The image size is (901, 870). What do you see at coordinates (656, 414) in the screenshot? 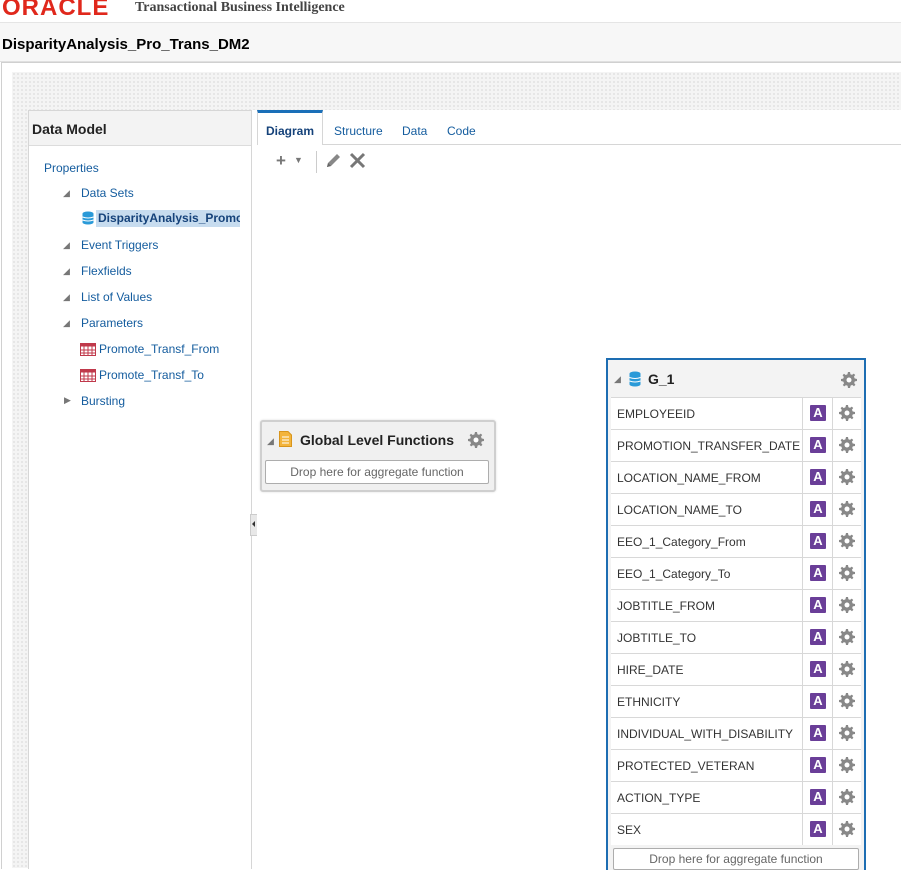
I see `column-name: EMPLOYEEID` at bounding box center [656, 414].